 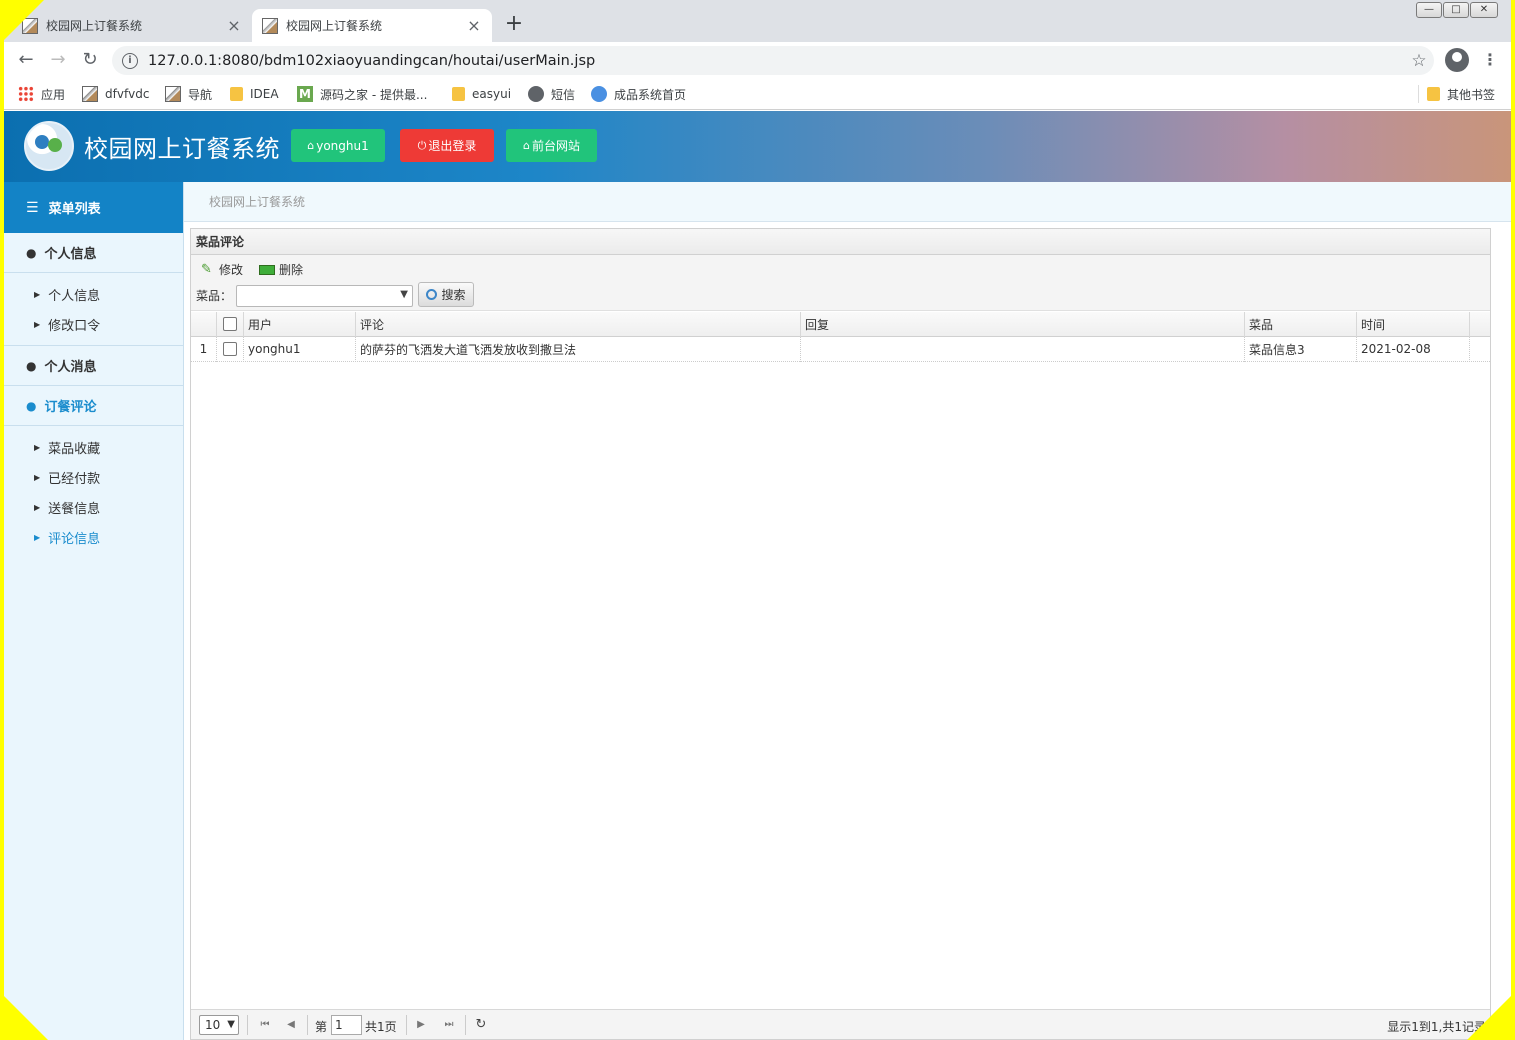 What do you see at coordinates (291, 270) in the screenshot?
I see `delete-button-label: 删除` at bounding box center [291, 270].